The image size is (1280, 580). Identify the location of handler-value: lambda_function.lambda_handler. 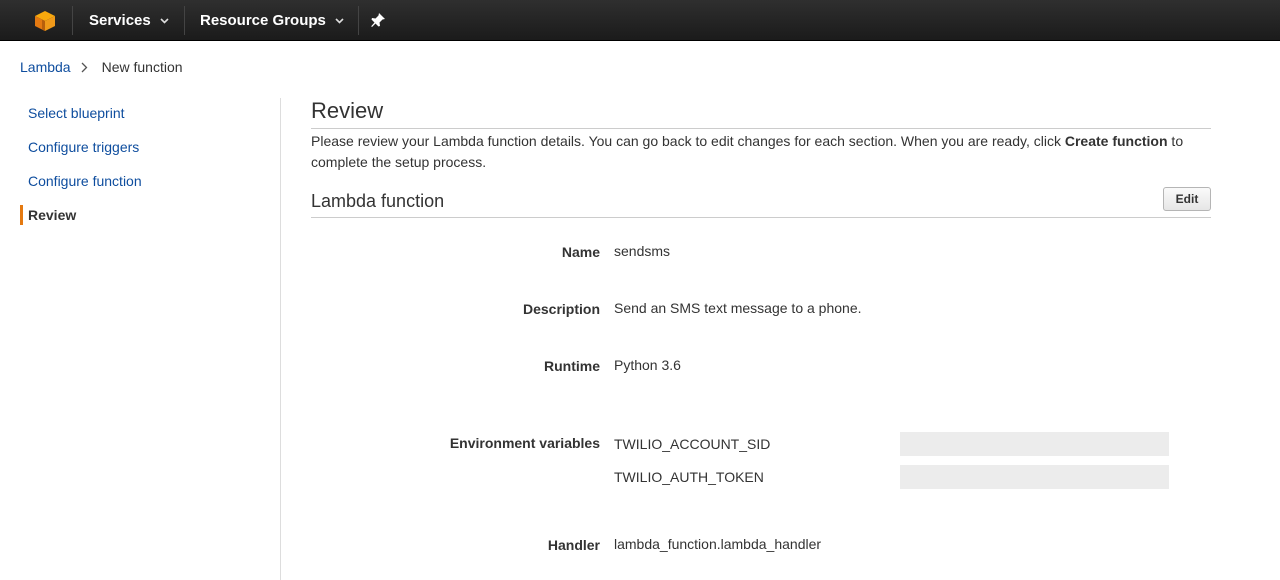
(718, 544).